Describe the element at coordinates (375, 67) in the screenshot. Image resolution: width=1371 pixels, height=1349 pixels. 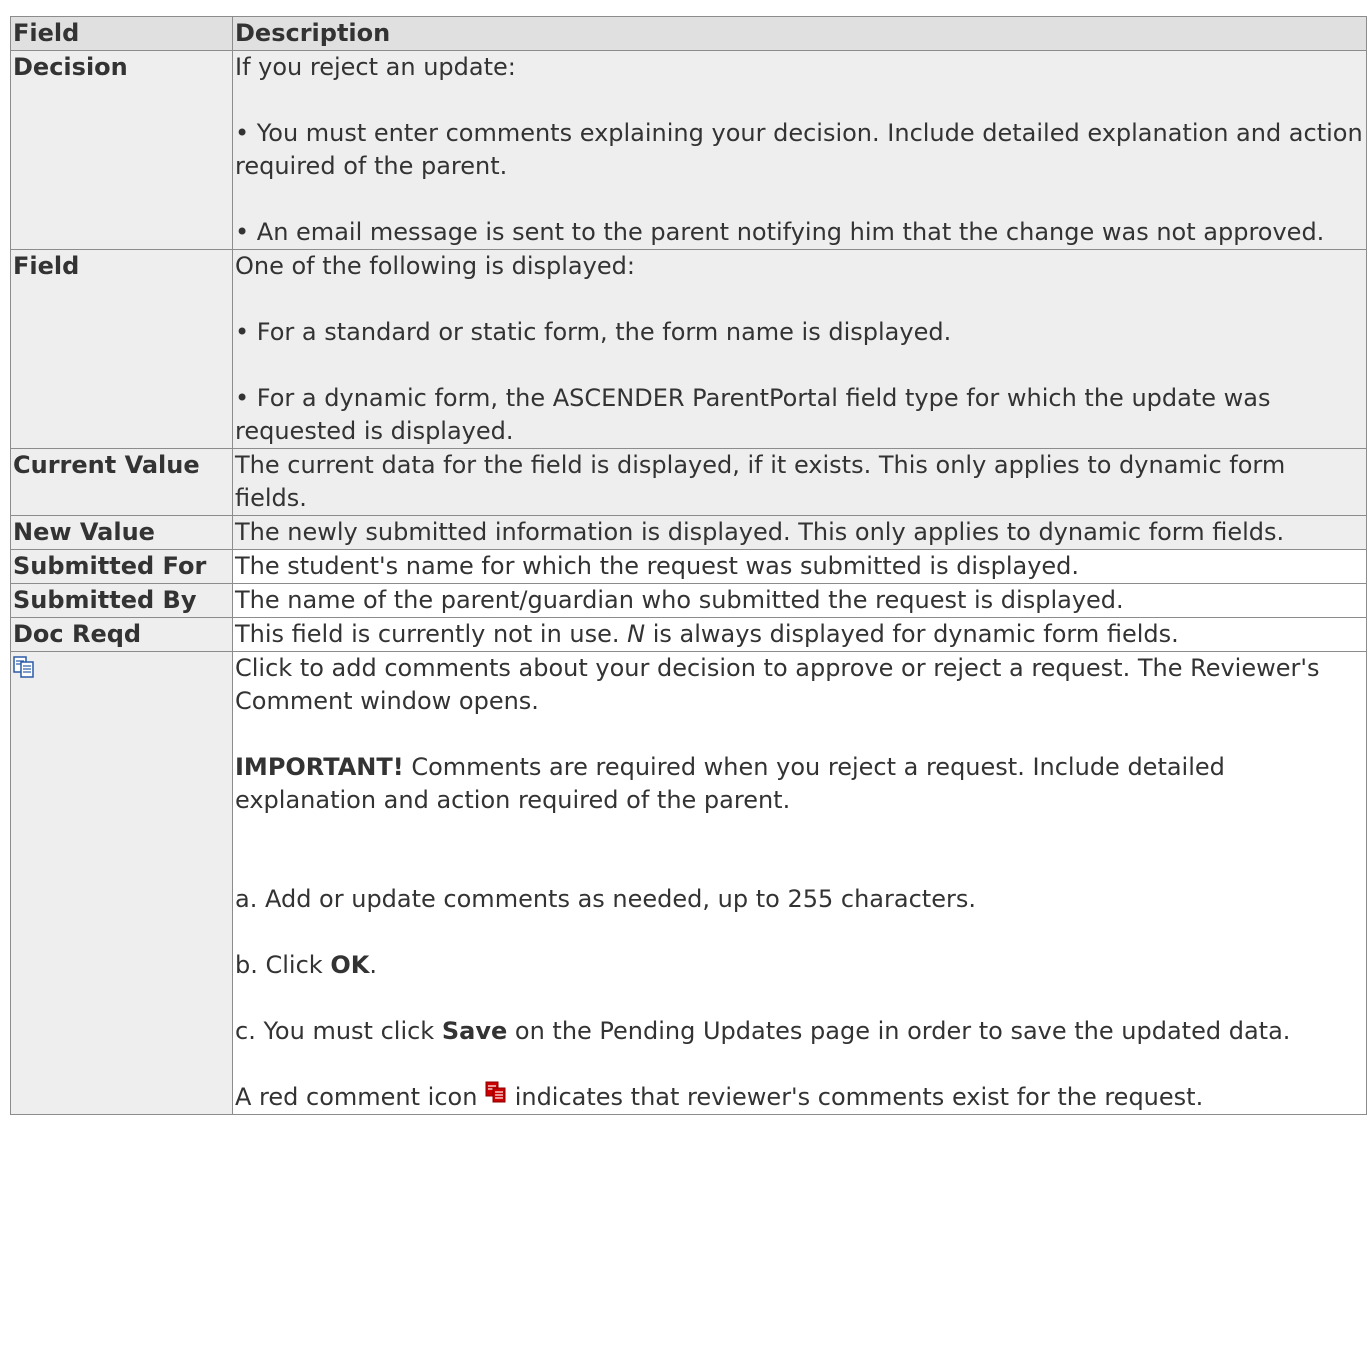
I see `paragraph: If you reject an update:` at that location.